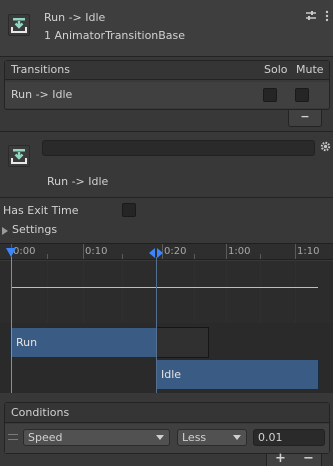 The height and width of the screenshot is (466, 333). I want to click on transition-curve-area, so click(166, 292).